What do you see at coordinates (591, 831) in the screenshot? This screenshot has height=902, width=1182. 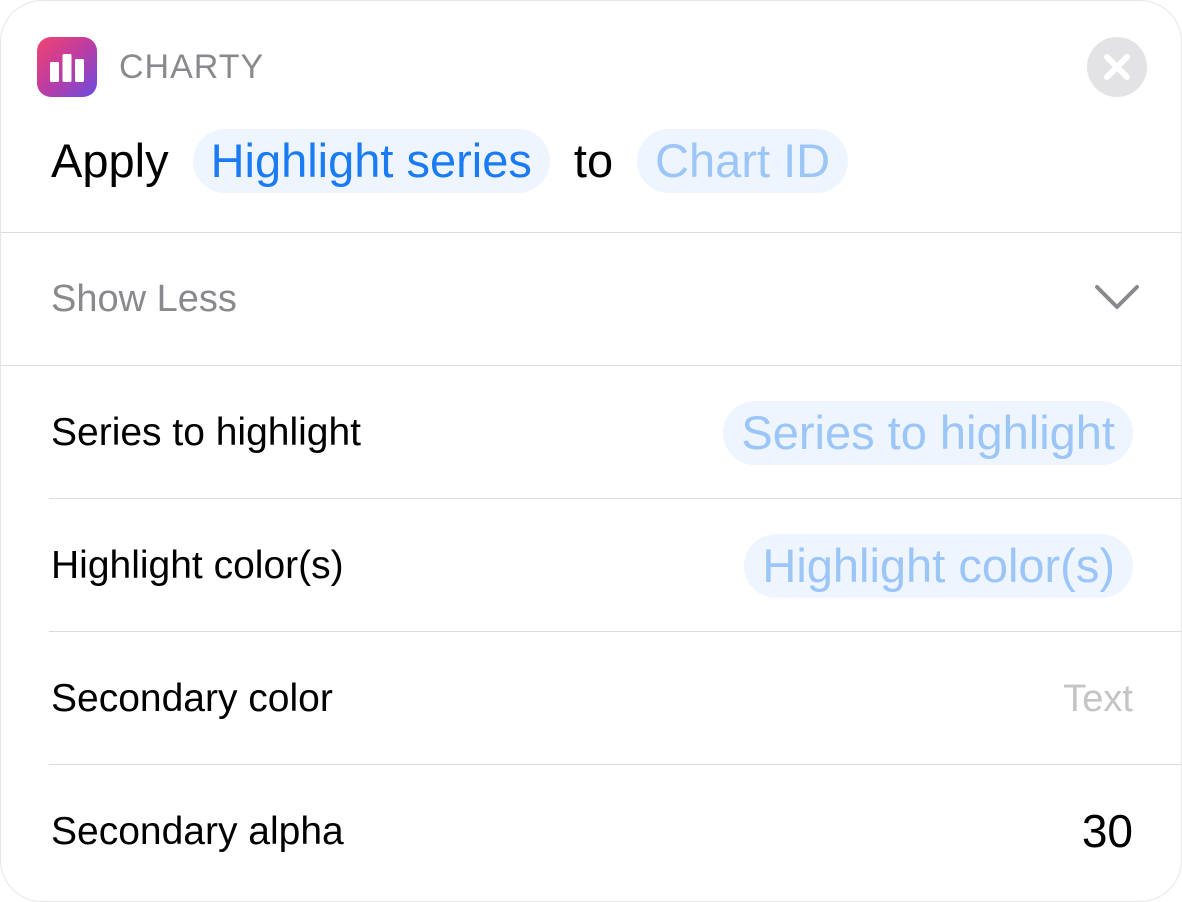 I see `param-row-secondary-alpha: Secondary alpha 30` at bounding box center [591, 831].